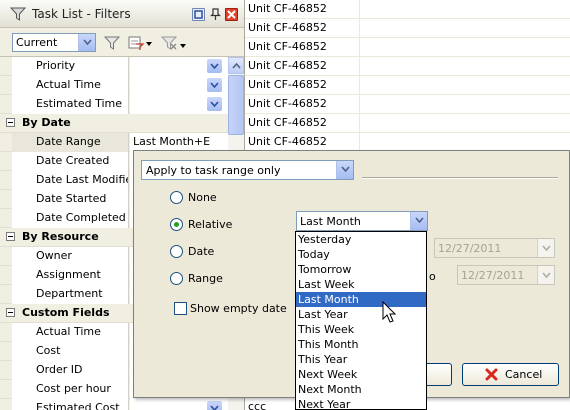 Image resolution: width=570 pixels, height=410 pixels. What do you see at coordinates (136, 43) in the screenshot?
I see `filter-edit-icon` at bounding box center [136, 43].